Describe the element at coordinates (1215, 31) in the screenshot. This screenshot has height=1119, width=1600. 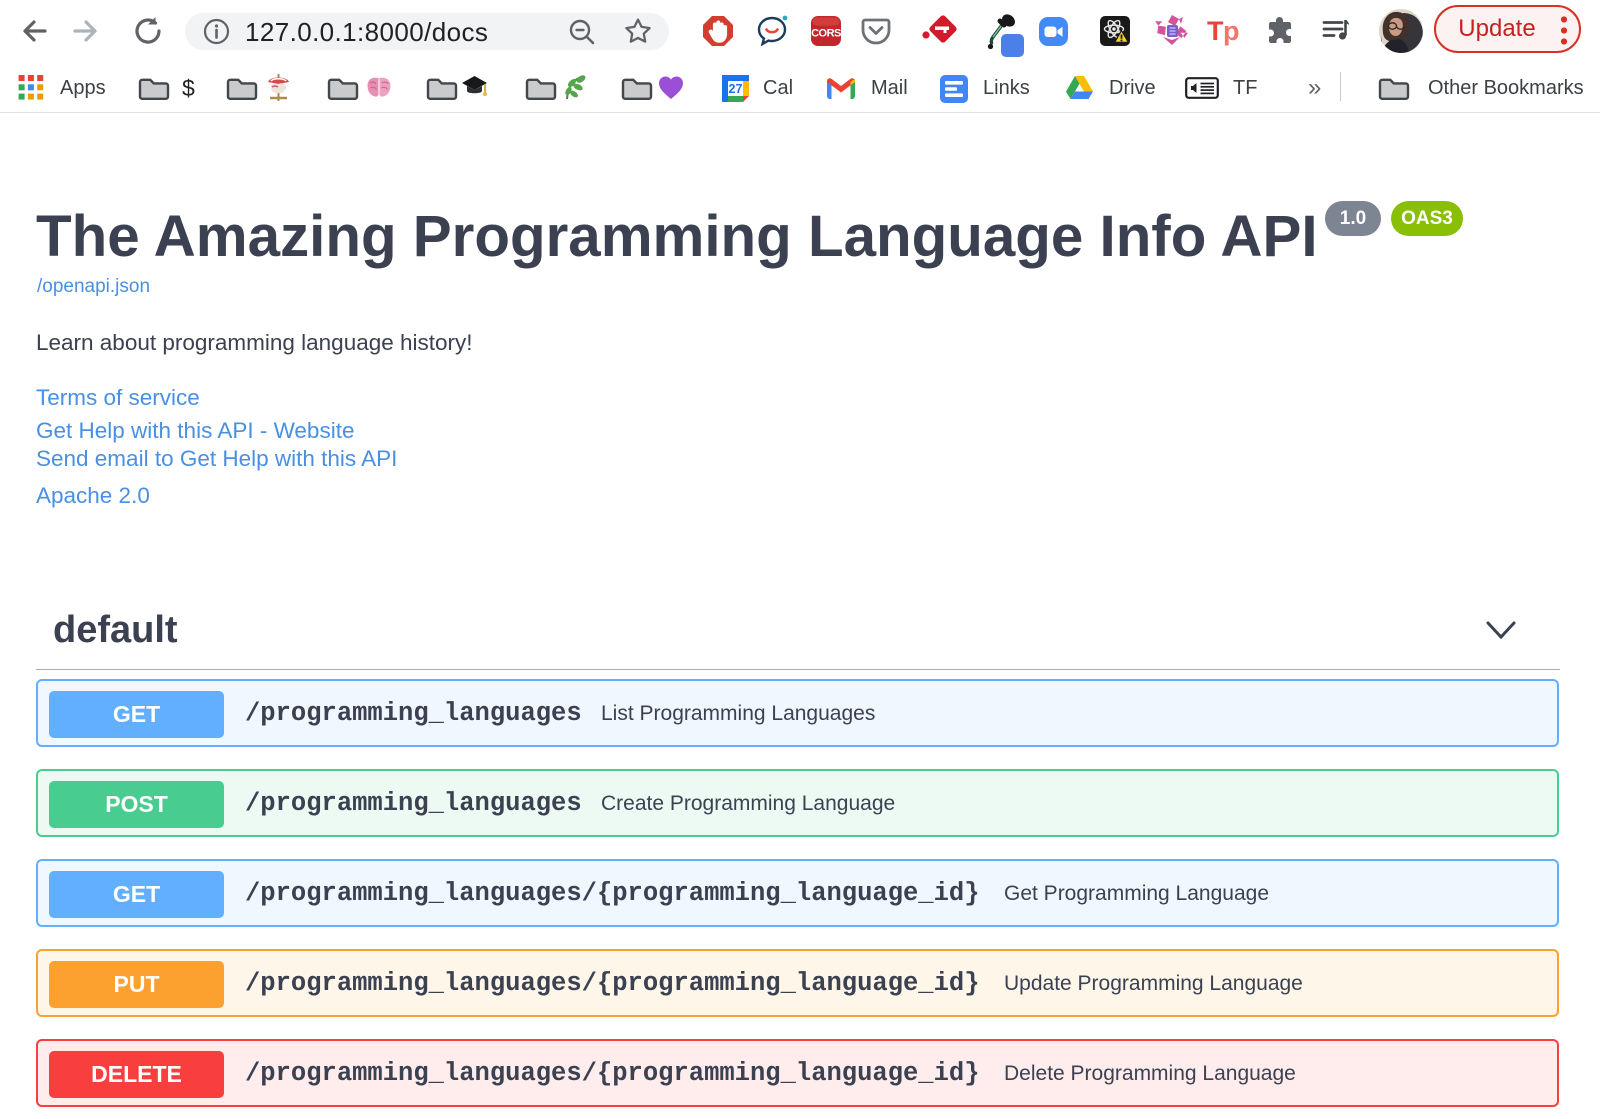
I see `svg-text: T` at that location.